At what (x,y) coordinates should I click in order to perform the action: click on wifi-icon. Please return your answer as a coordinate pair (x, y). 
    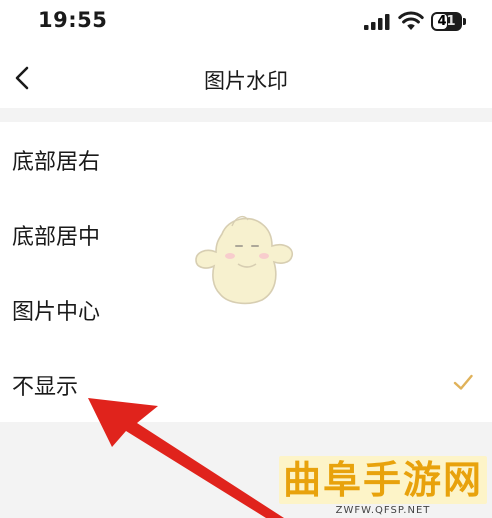
    Looking at the image, I should click on (411, 20).